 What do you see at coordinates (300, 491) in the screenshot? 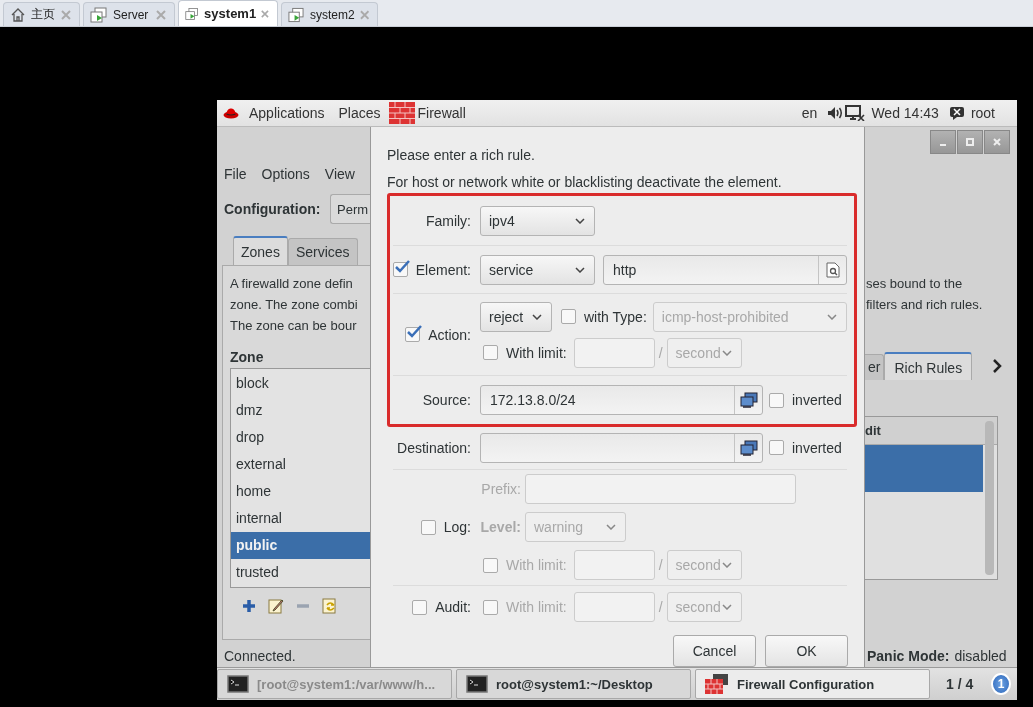
I see `zone-item: home` at bounding box center [300, 491].